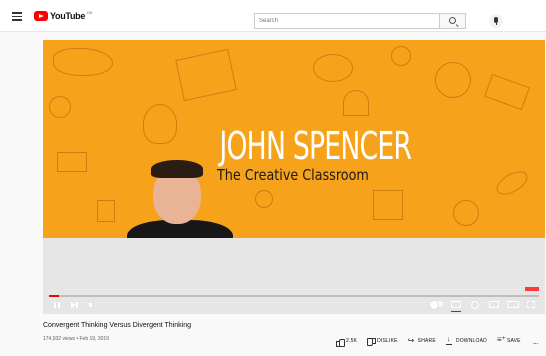  Describe the element at coordinates (60, 107) in the screenshot. I see `doodle-target-icon` at that location.